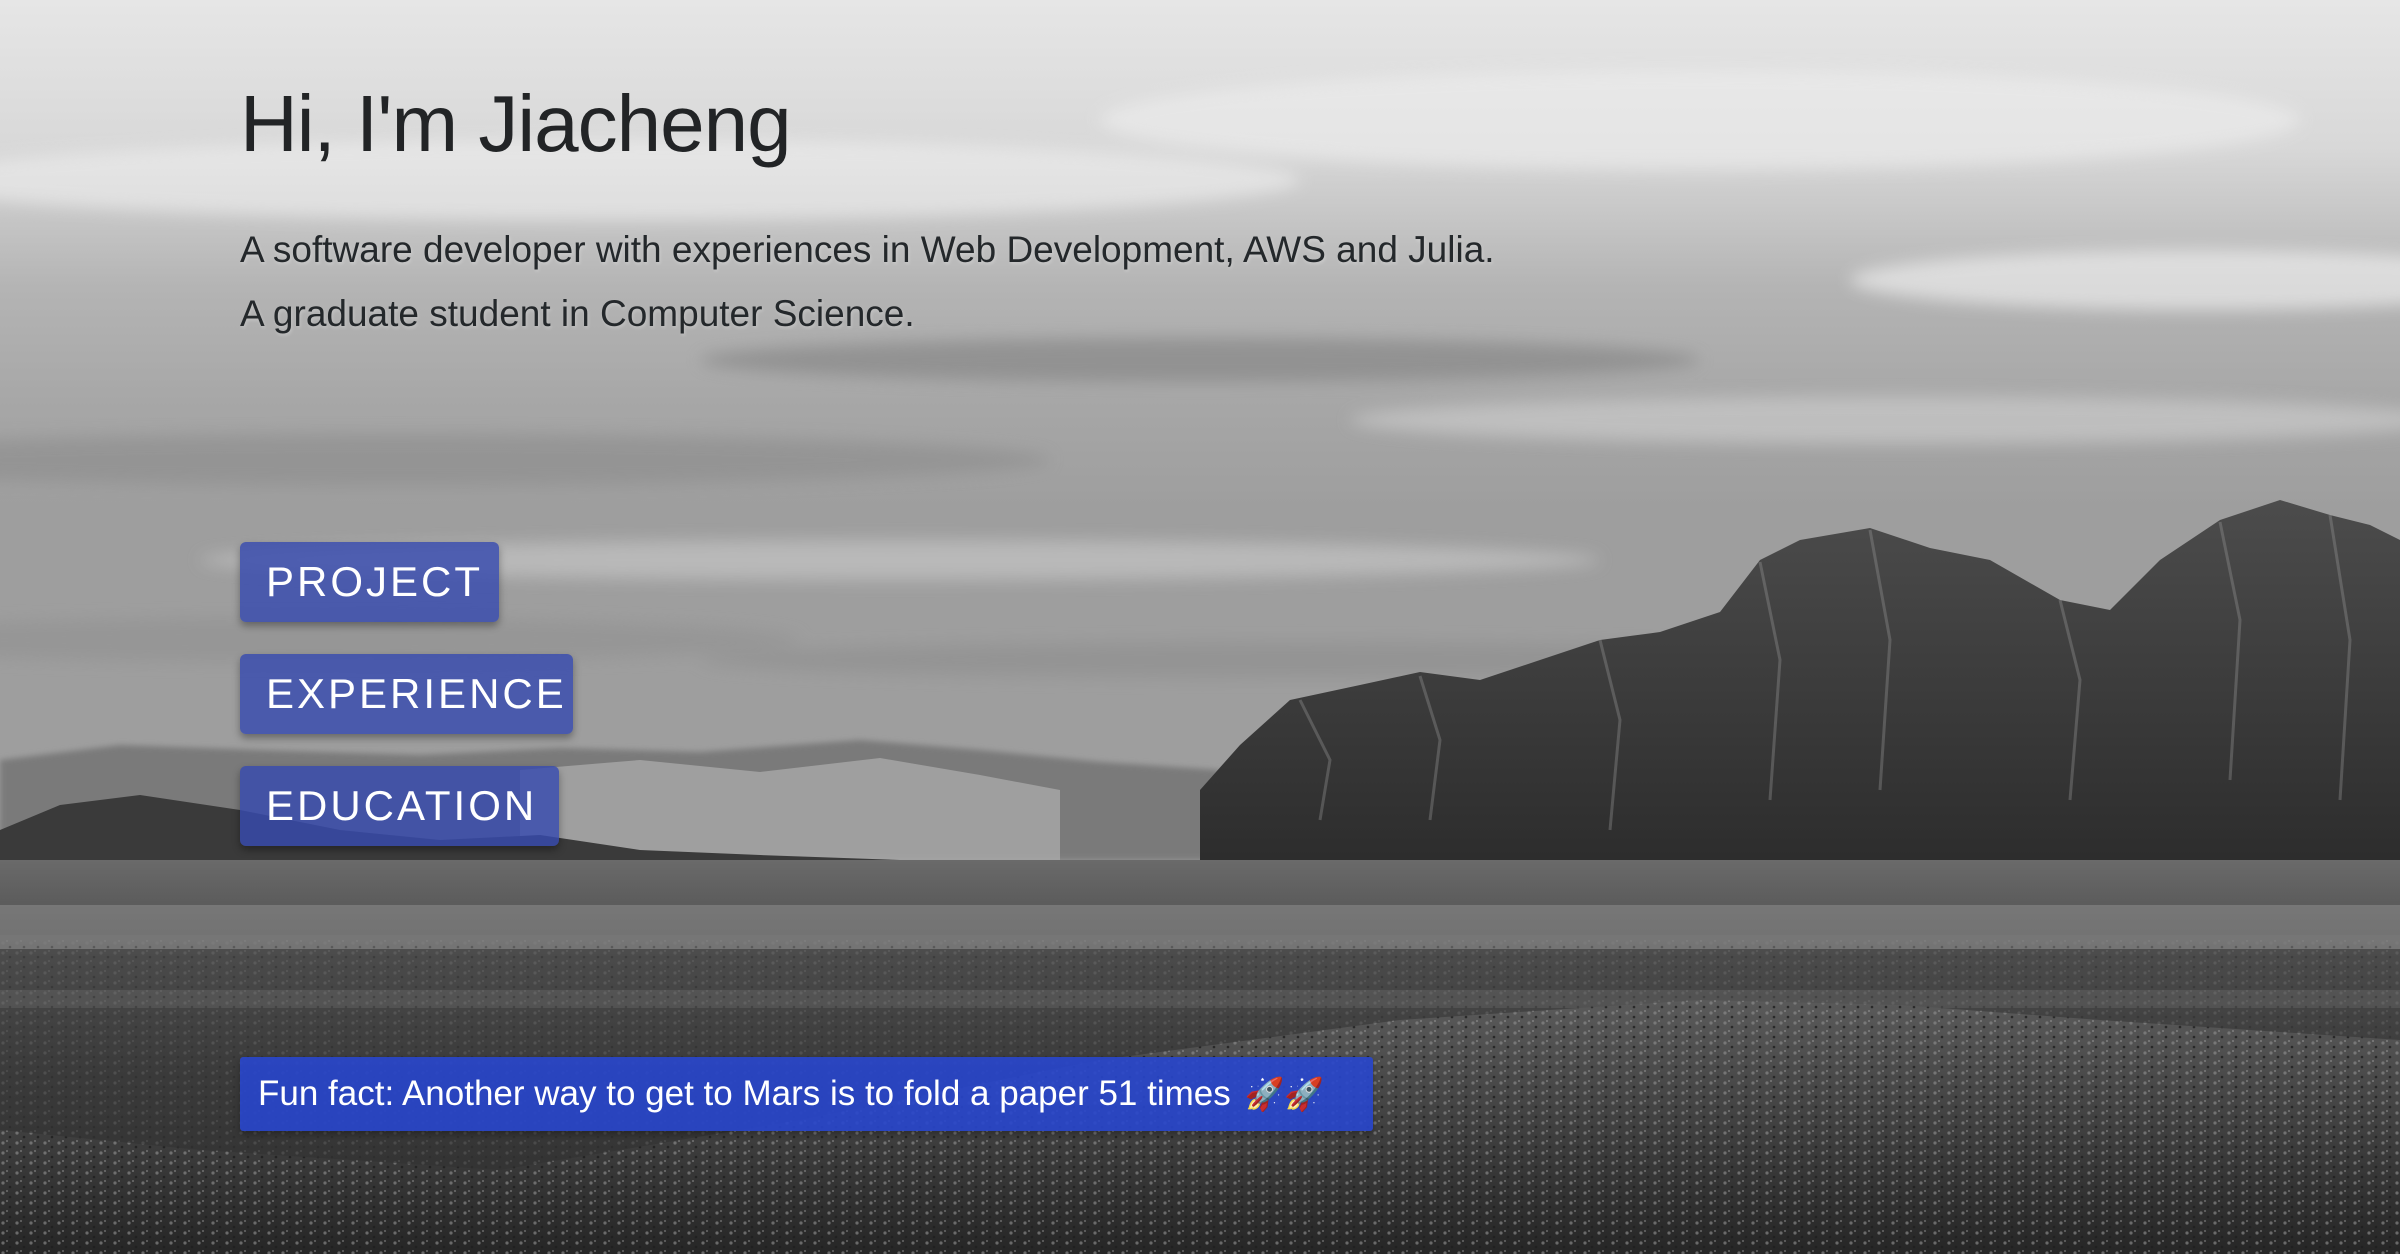  I want to click on page-title: Hi, I'm Jiacheng, so click(516, 123).